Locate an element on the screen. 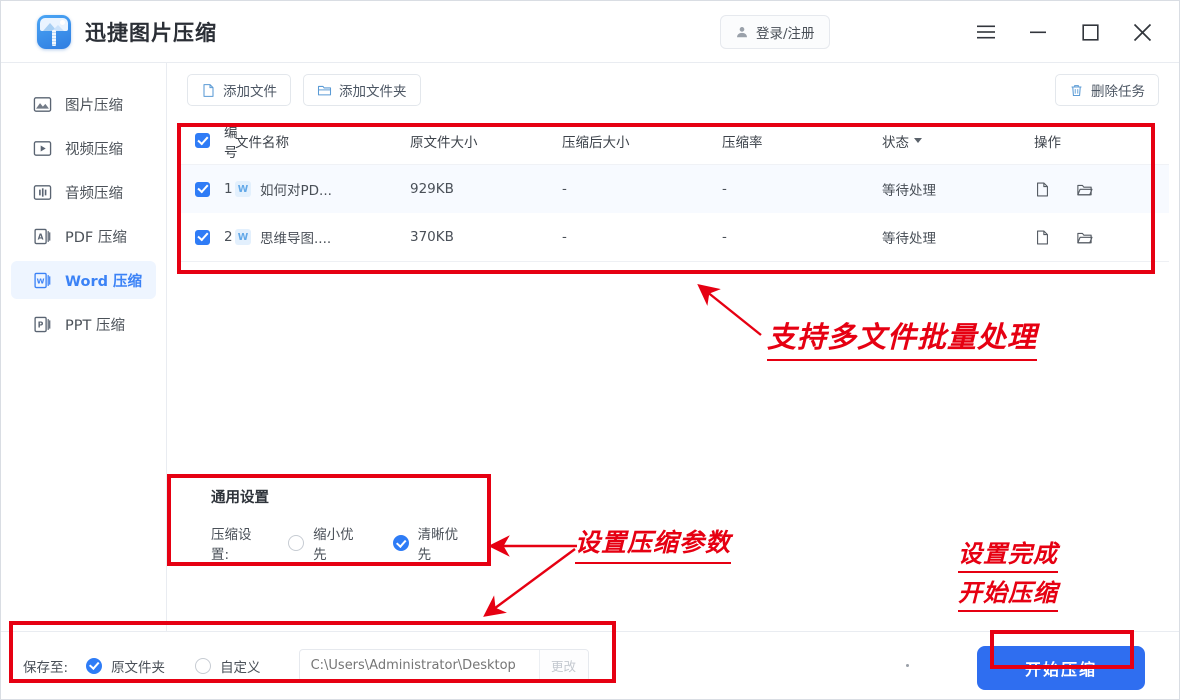 Image resolution: width=1180 pixels, height=700 pixels. option-size-priority: 缩小优先 is located at coordinates (325, 543).